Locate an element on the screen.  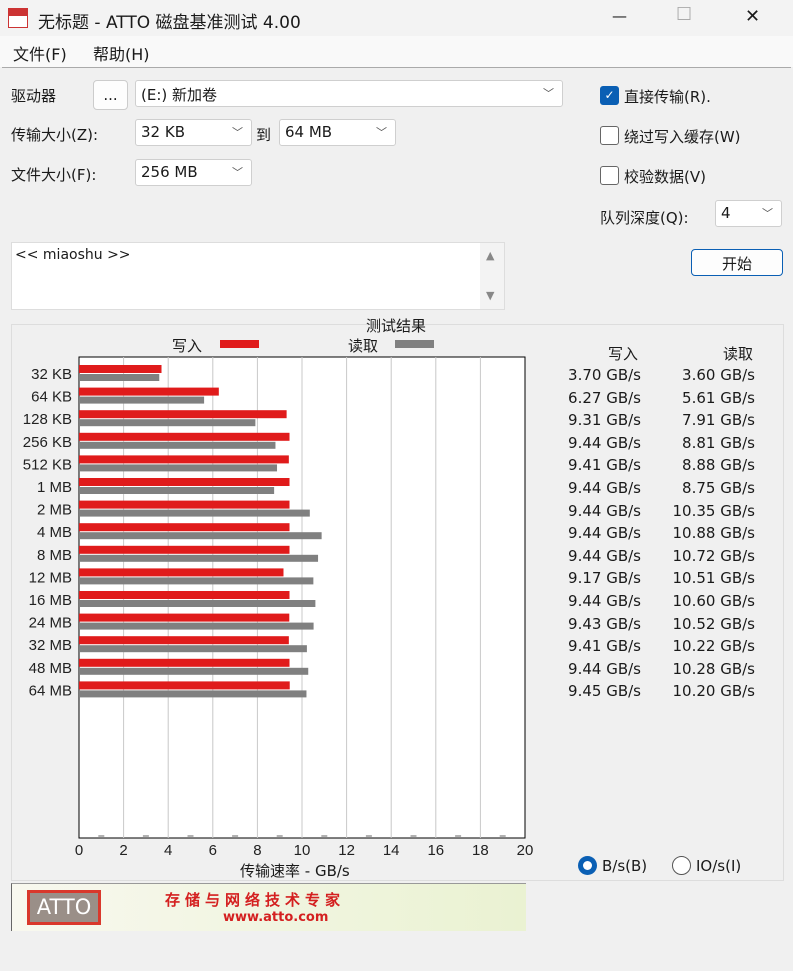
y-tick-label: 2 MB is located at coordinates (54, 510).